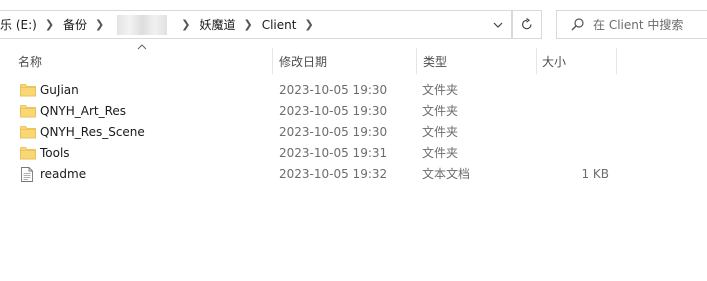  I want to click on file-modified-date: 2023-10-05 19:32, so click(333, 174).